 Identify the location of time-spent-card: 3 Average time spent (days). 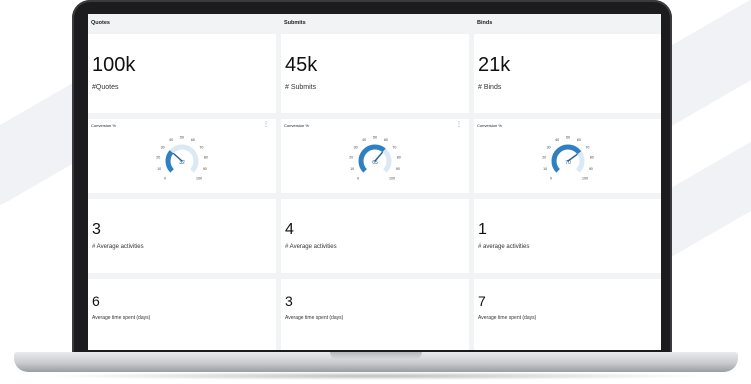
(375, 314).